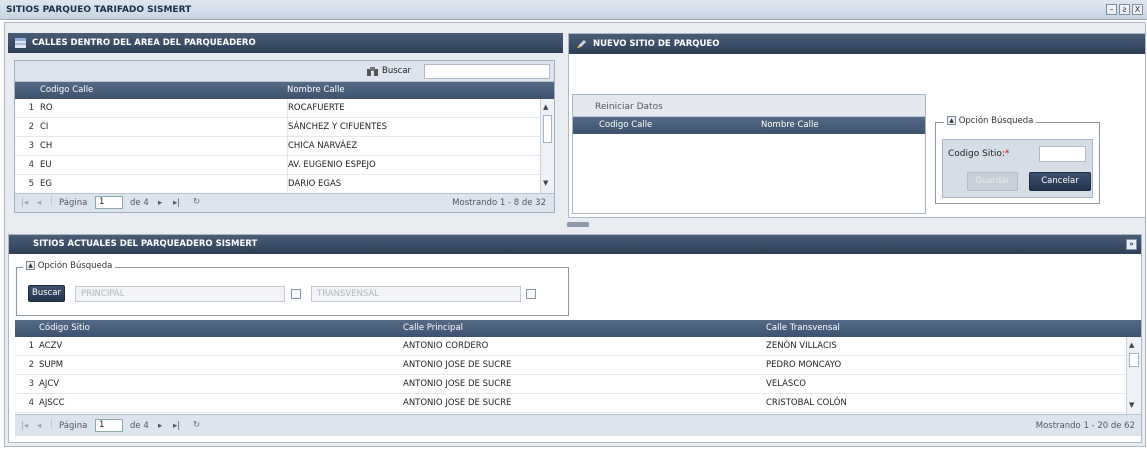 The image size is (1147, 451). What do you see at coordinates (277, 127) in the screenshot?
I see `table-row: 2 CI SÁNCHEZ Y CIFUENTES` at bounding box center [277, 127].